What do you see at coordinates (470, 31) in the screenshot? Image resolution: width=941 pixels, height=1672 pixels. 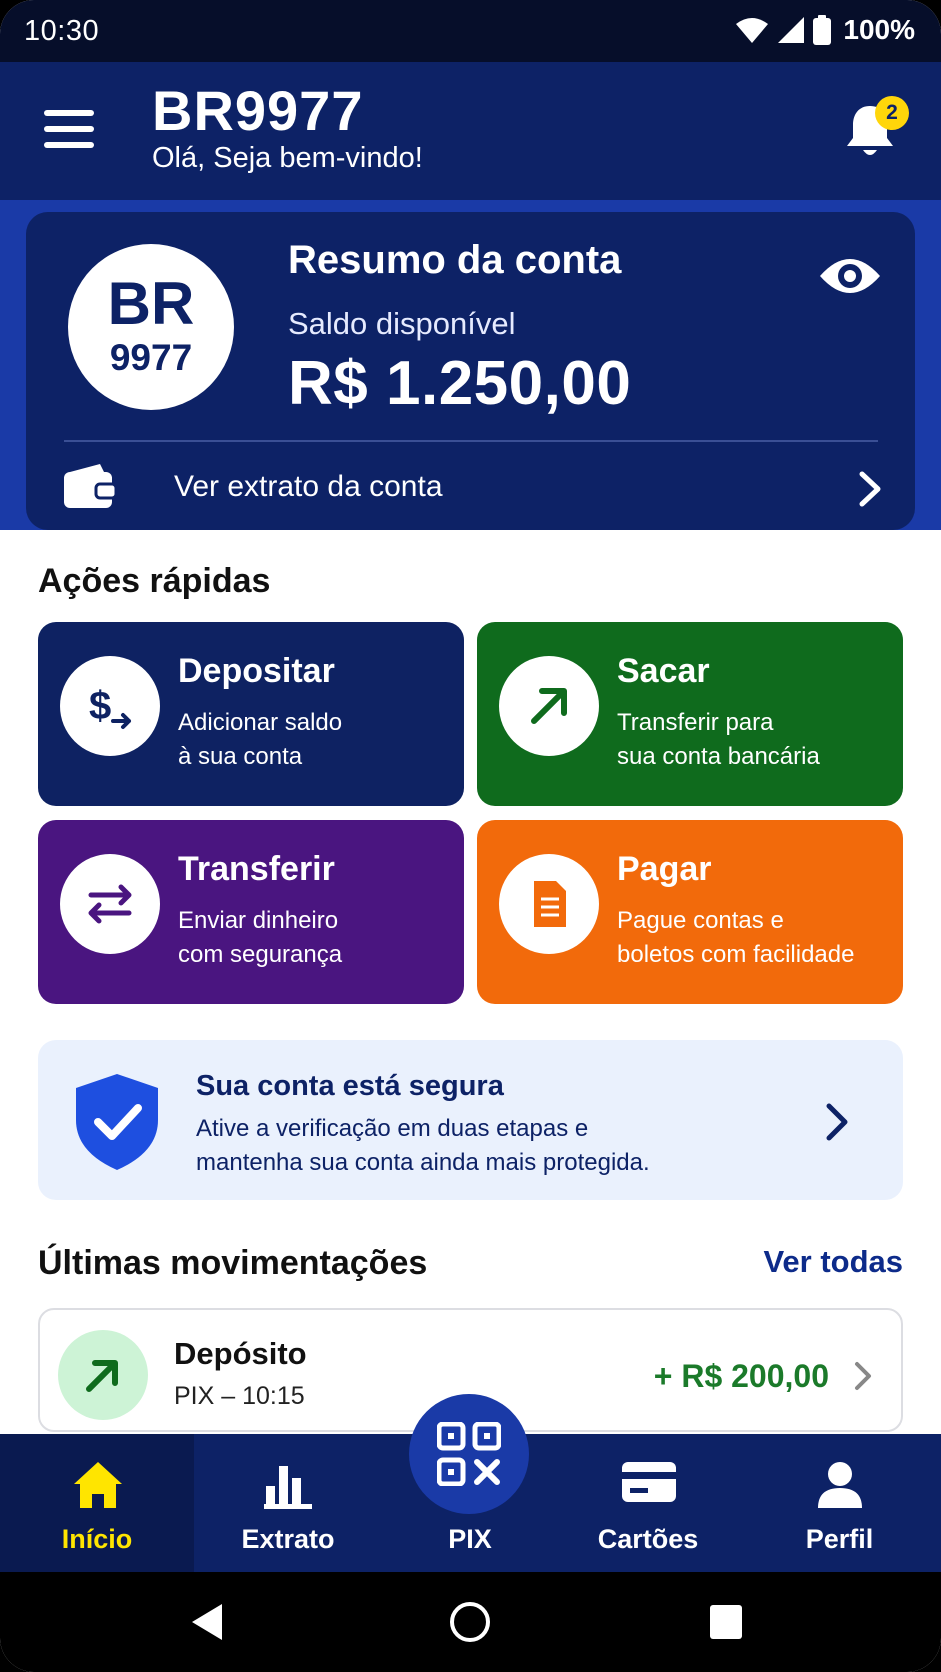 I see `status-bar: 10:30 100%` at bounding box center [470, 31].